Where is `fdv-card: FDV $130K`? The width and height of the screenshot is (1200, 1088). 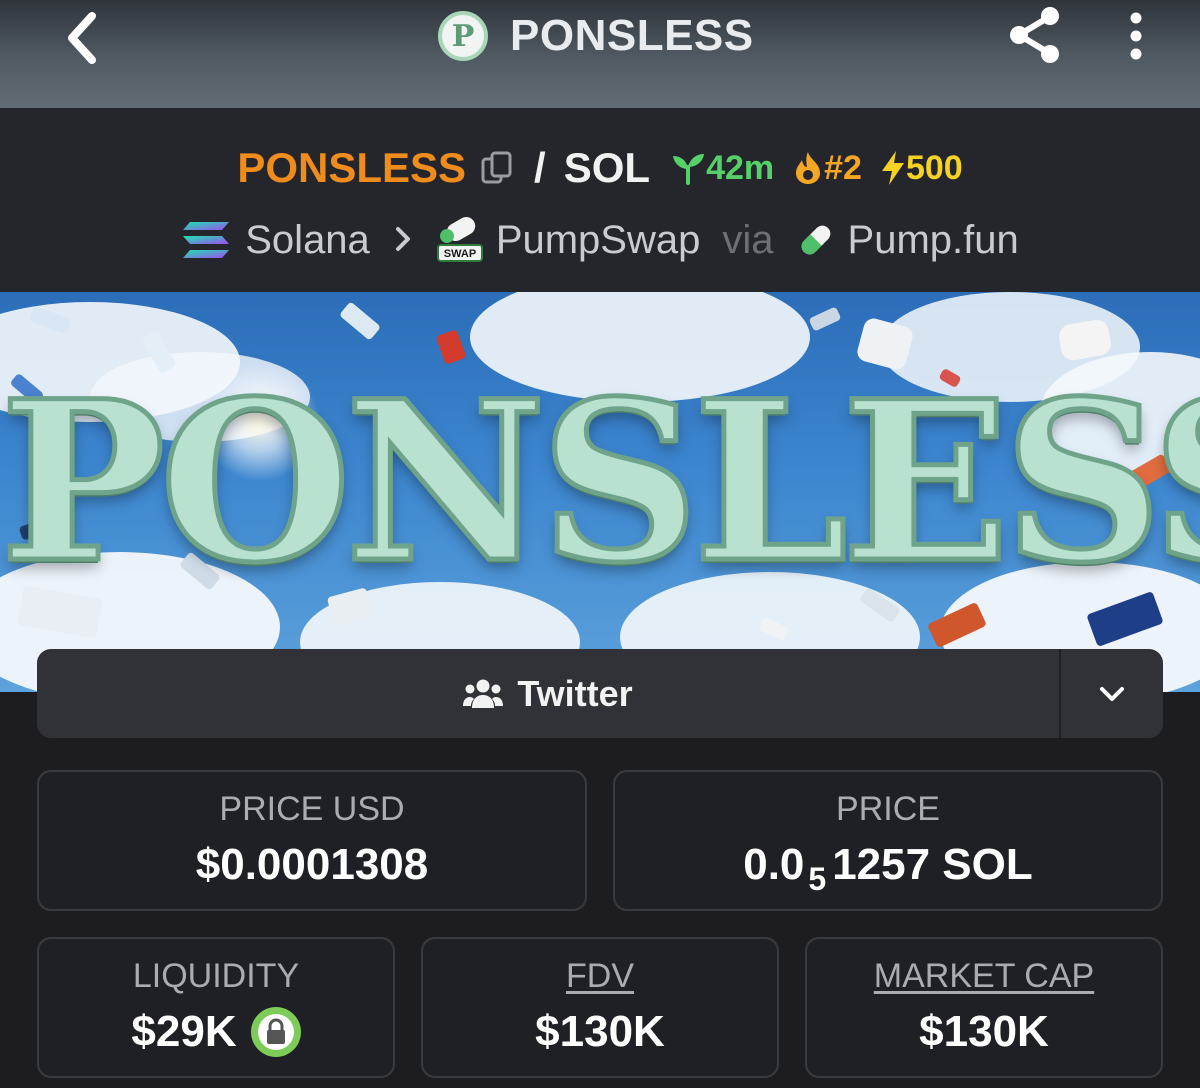 fdv-card: FDV $130K is located at coordinates (600, 1007).